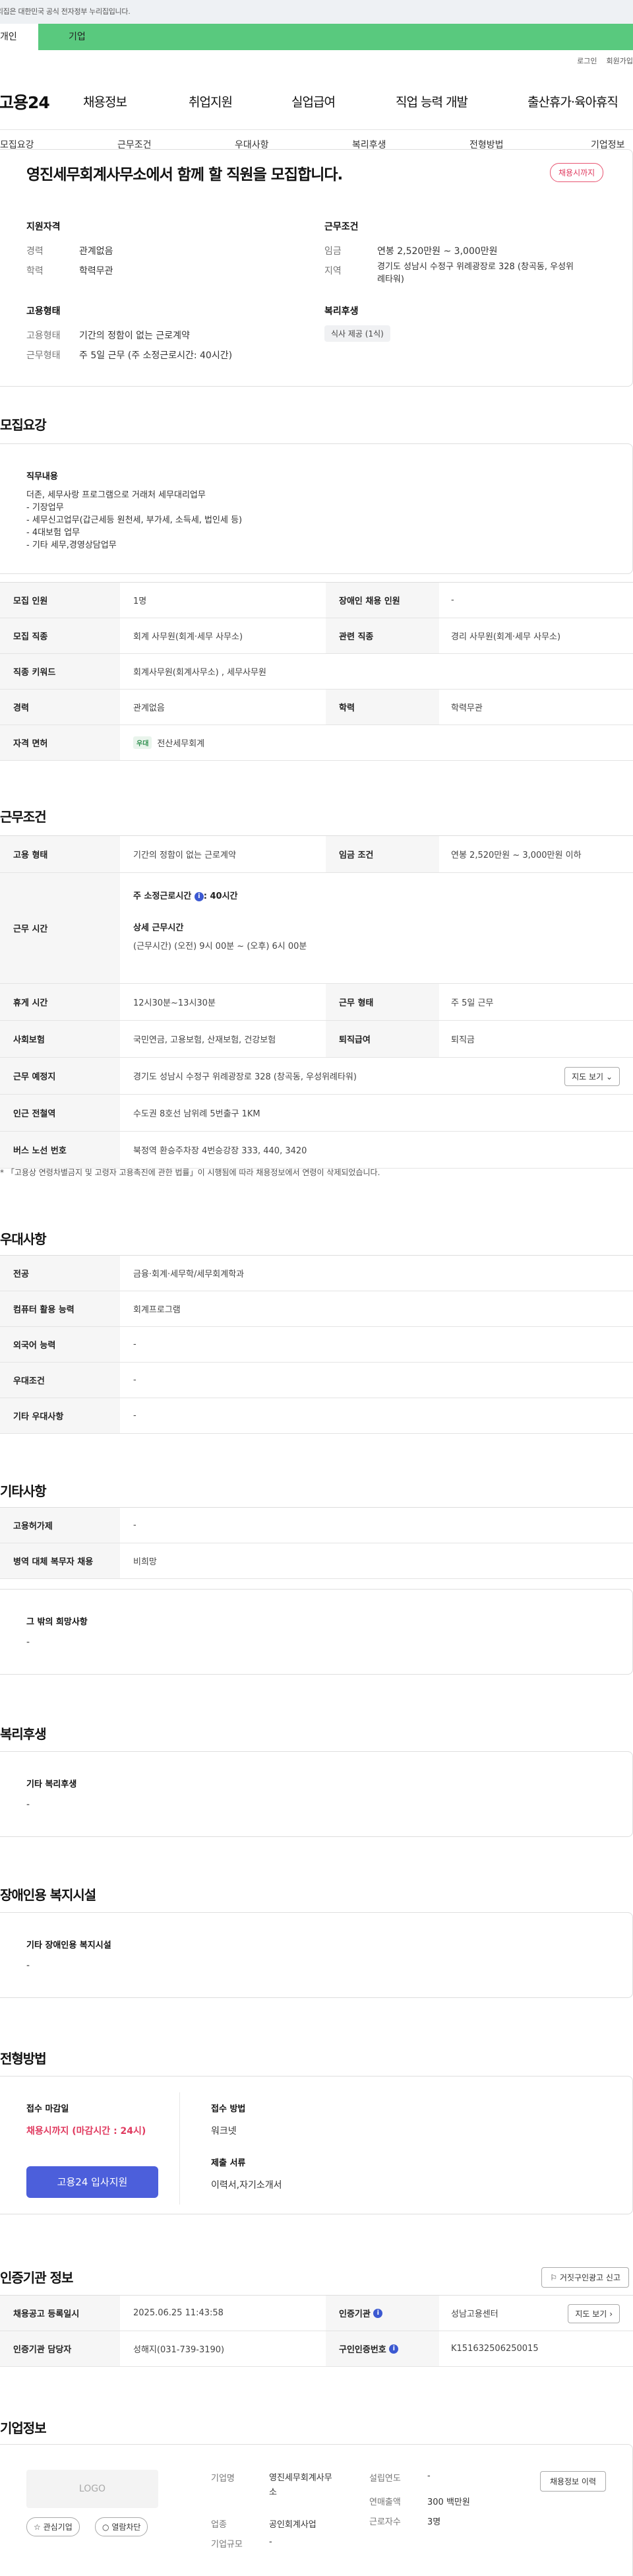 The width and height of the screenshot is (633, 2576). I want to click on table-key: 퇴직급여, so click(382, 1039).